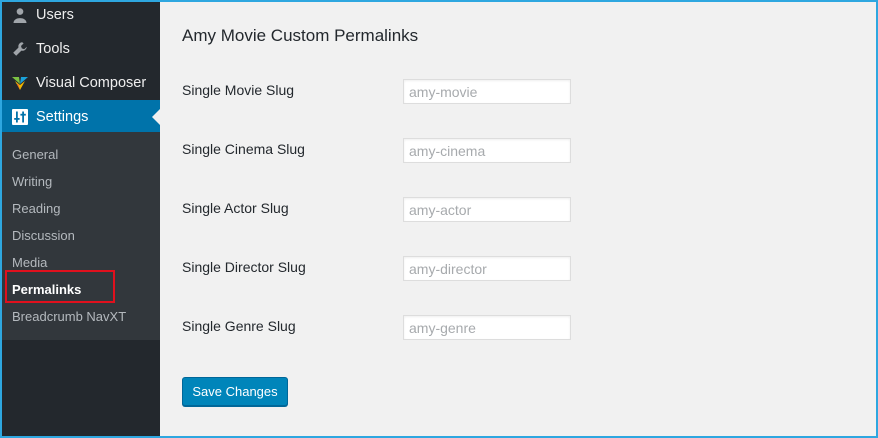 Image resolution: width=878 pixels, height=438 pixels. I want to click on menu-item-label: Visual Composer, so click(91, 83).